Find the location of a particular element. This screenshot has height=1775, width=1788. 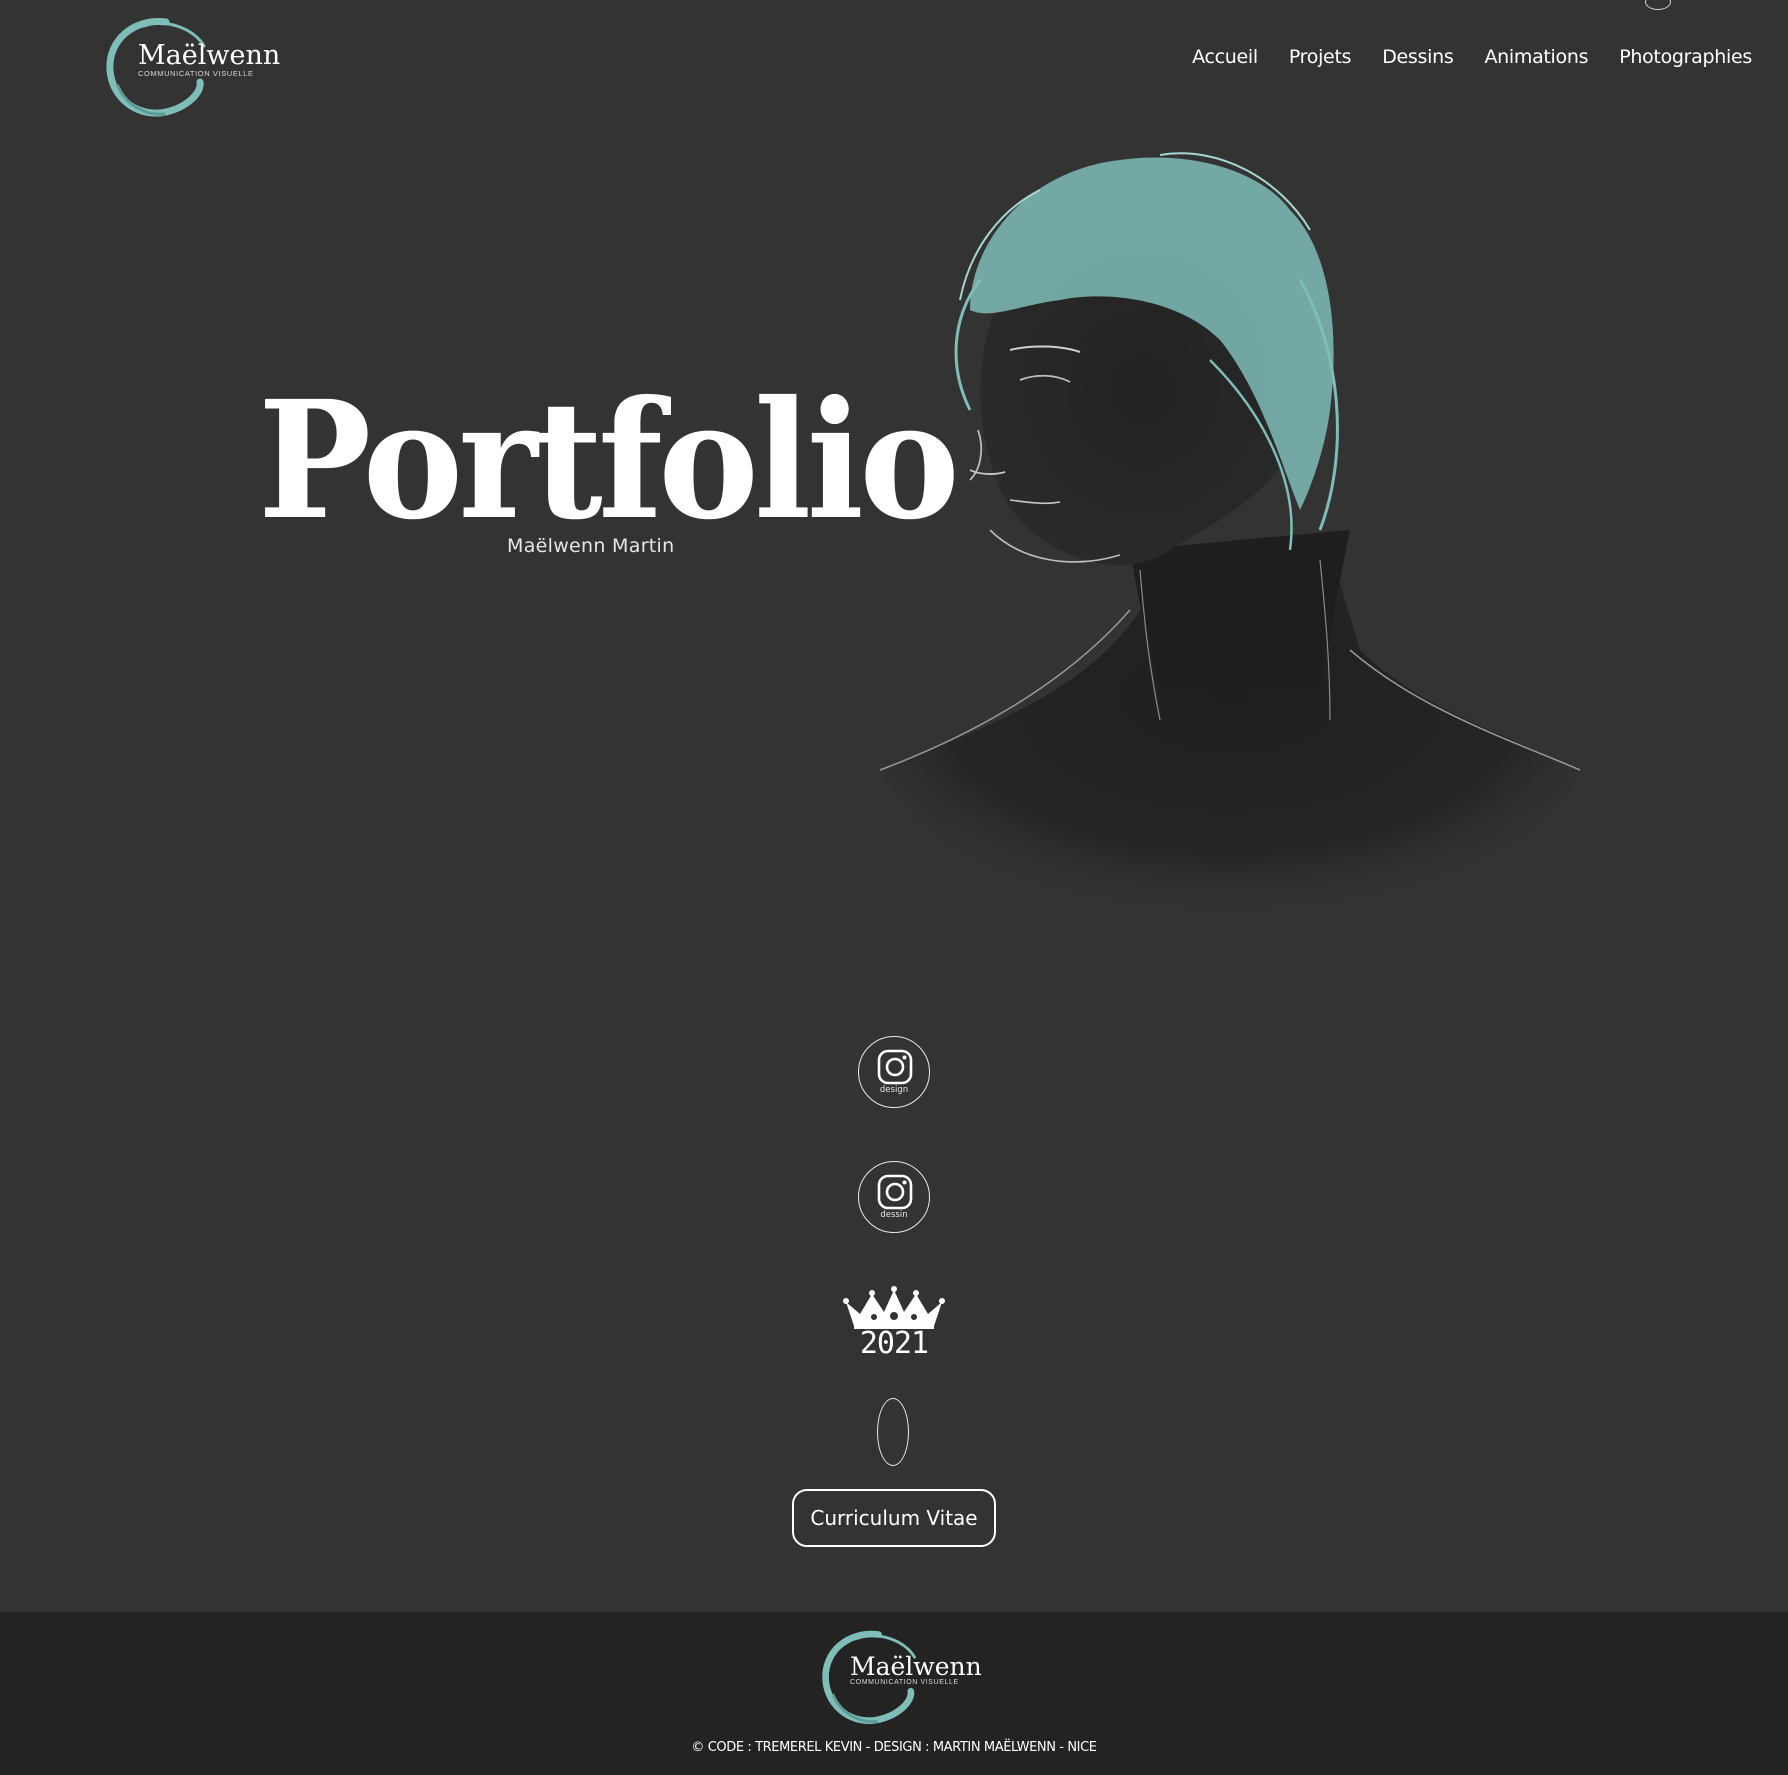

instagram-dessin-caption: dessin is located at coordinates (894, 1215).